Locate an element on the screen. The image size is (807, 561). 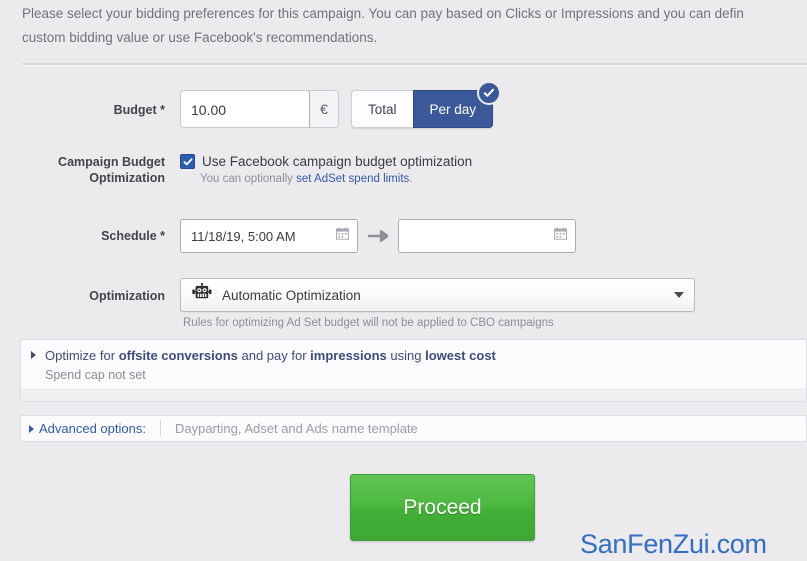
advanced-options-label: Advanced options: is located at coordinates (99, 428).